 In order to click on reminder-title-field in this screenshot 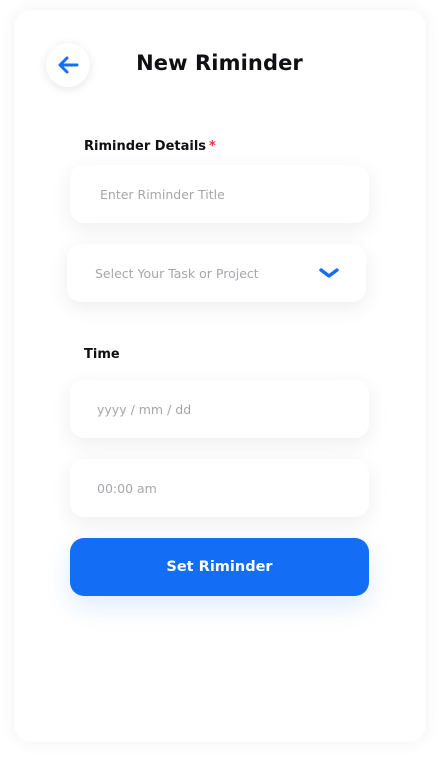, I will do `click(219, 194)`.